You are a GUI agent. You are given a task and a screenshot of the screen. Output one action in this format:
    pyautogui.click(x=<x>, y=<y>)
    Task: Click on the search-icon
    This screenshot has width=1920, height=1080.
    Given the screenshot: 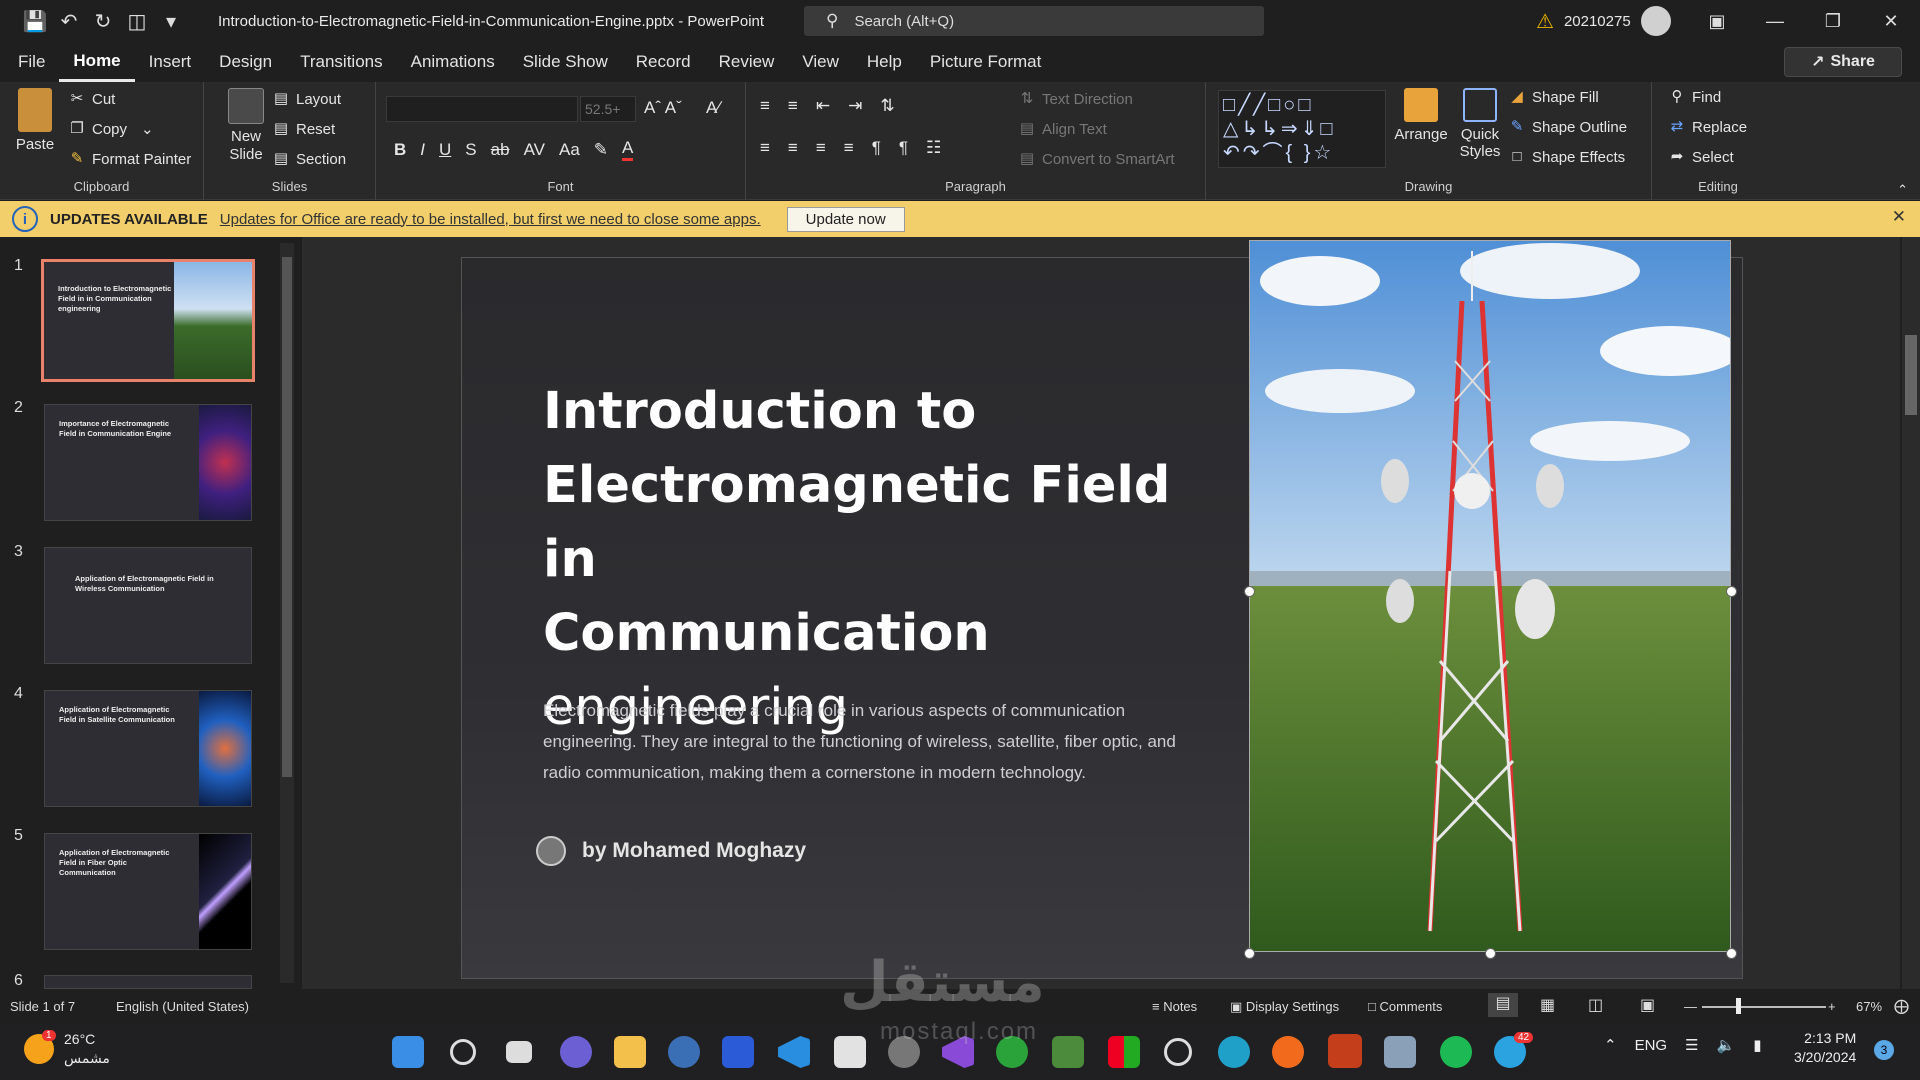 What is the action you would take?
    pyautogui.click(x=463, y=1052)
    